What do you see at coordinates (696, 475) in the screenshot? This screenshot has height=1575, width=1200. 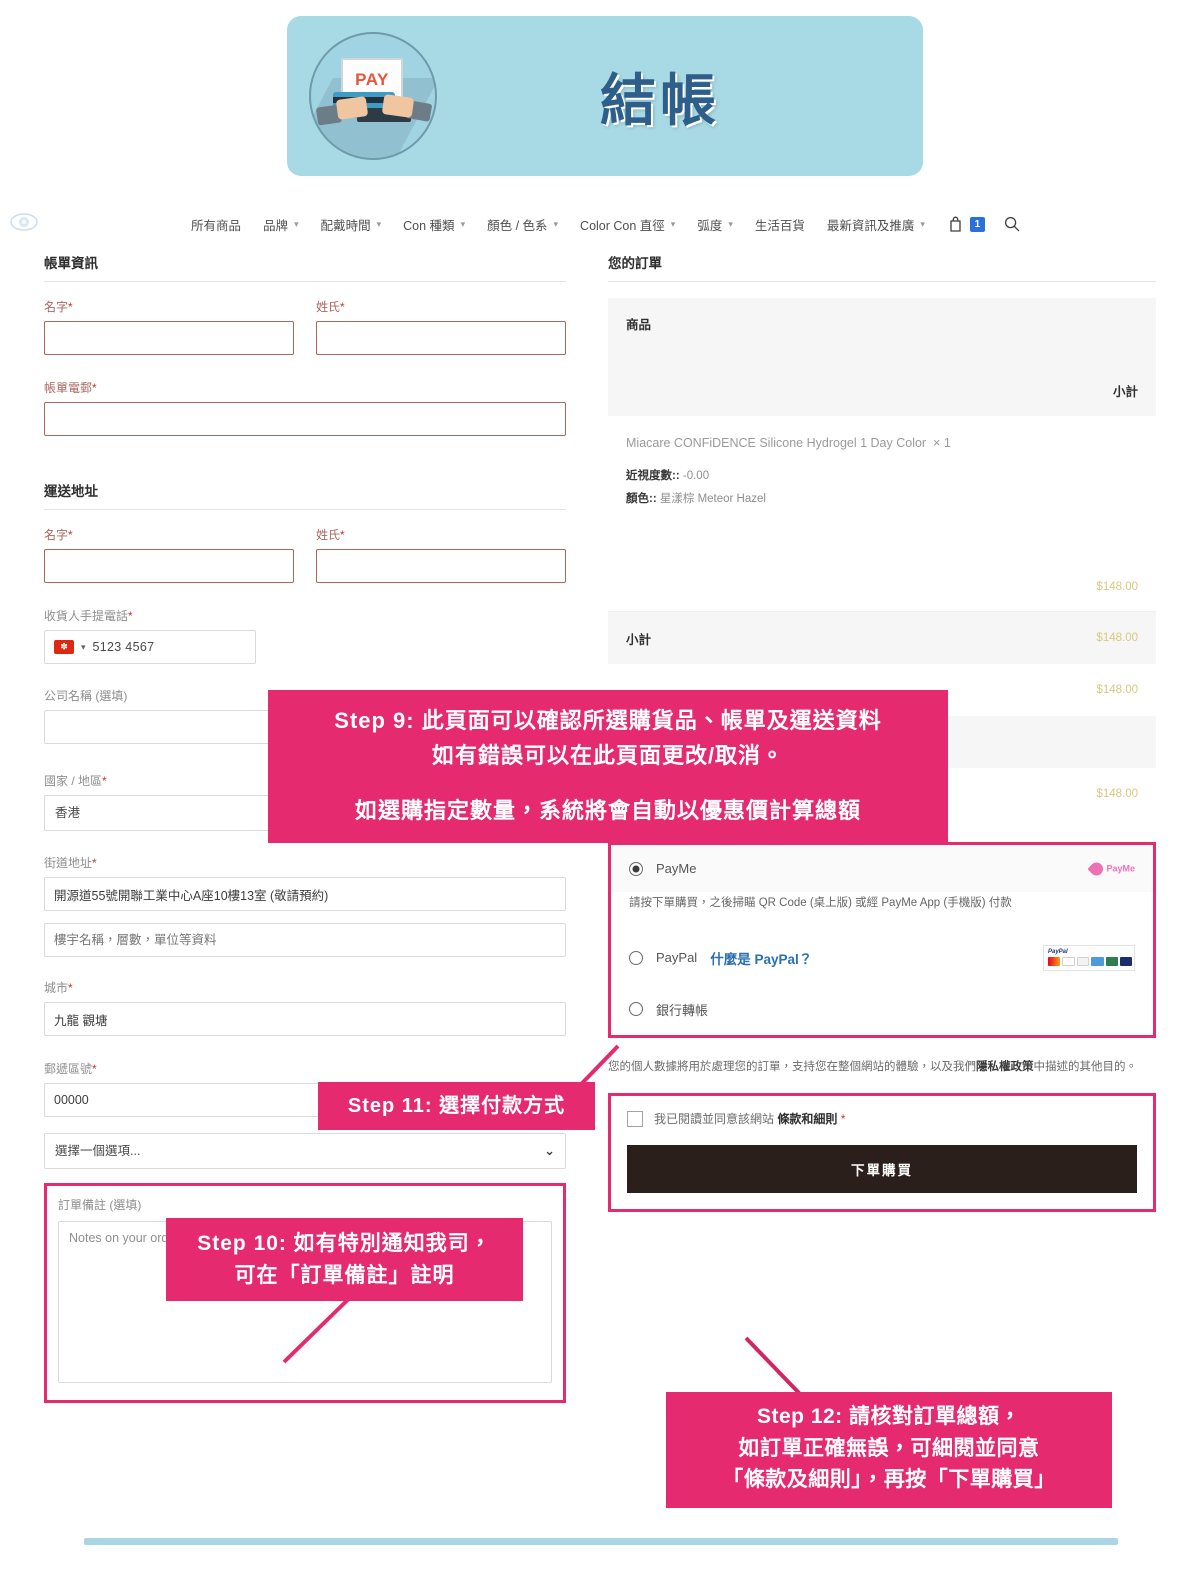 I see `order-meta-value: -0.00` at bounding box center [696, 475].